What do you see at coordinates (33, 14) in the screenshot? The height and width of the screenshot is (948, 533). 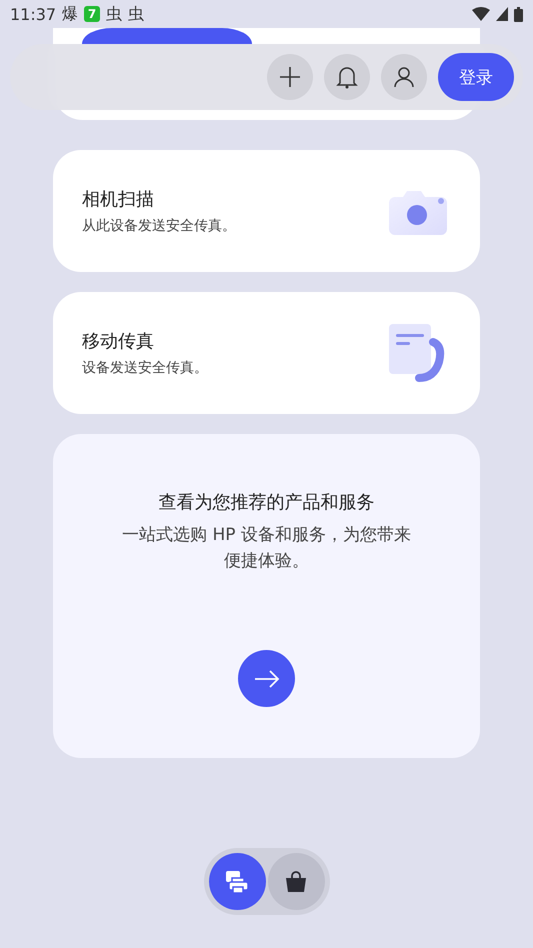 I see `status-time: 11:37` at bounding box center [33, 14].